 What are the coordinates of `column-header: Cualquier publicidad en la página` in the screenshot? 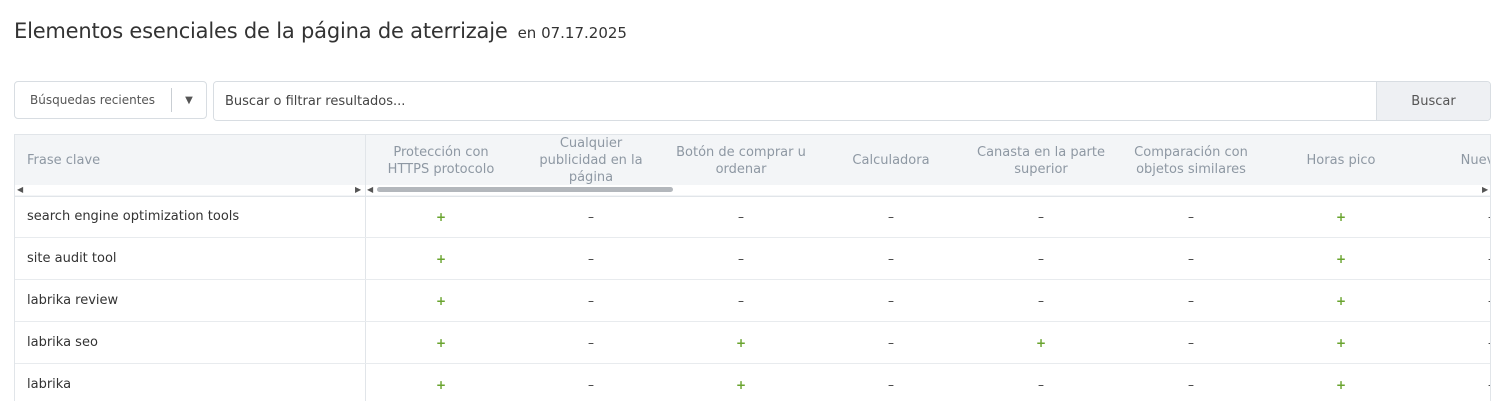 It's located at (591, 160).